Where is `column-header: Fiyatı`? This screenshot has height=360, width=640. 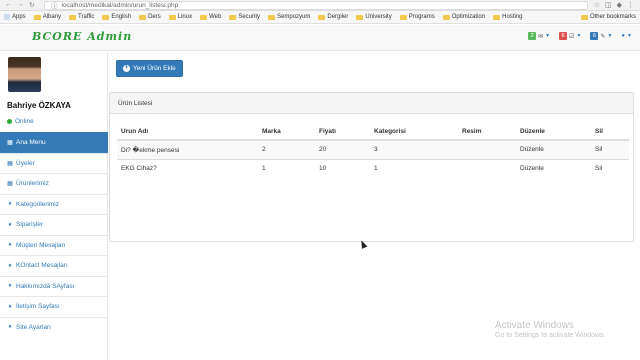
column-header: Fiyatı is located at coordinates (346, 132).